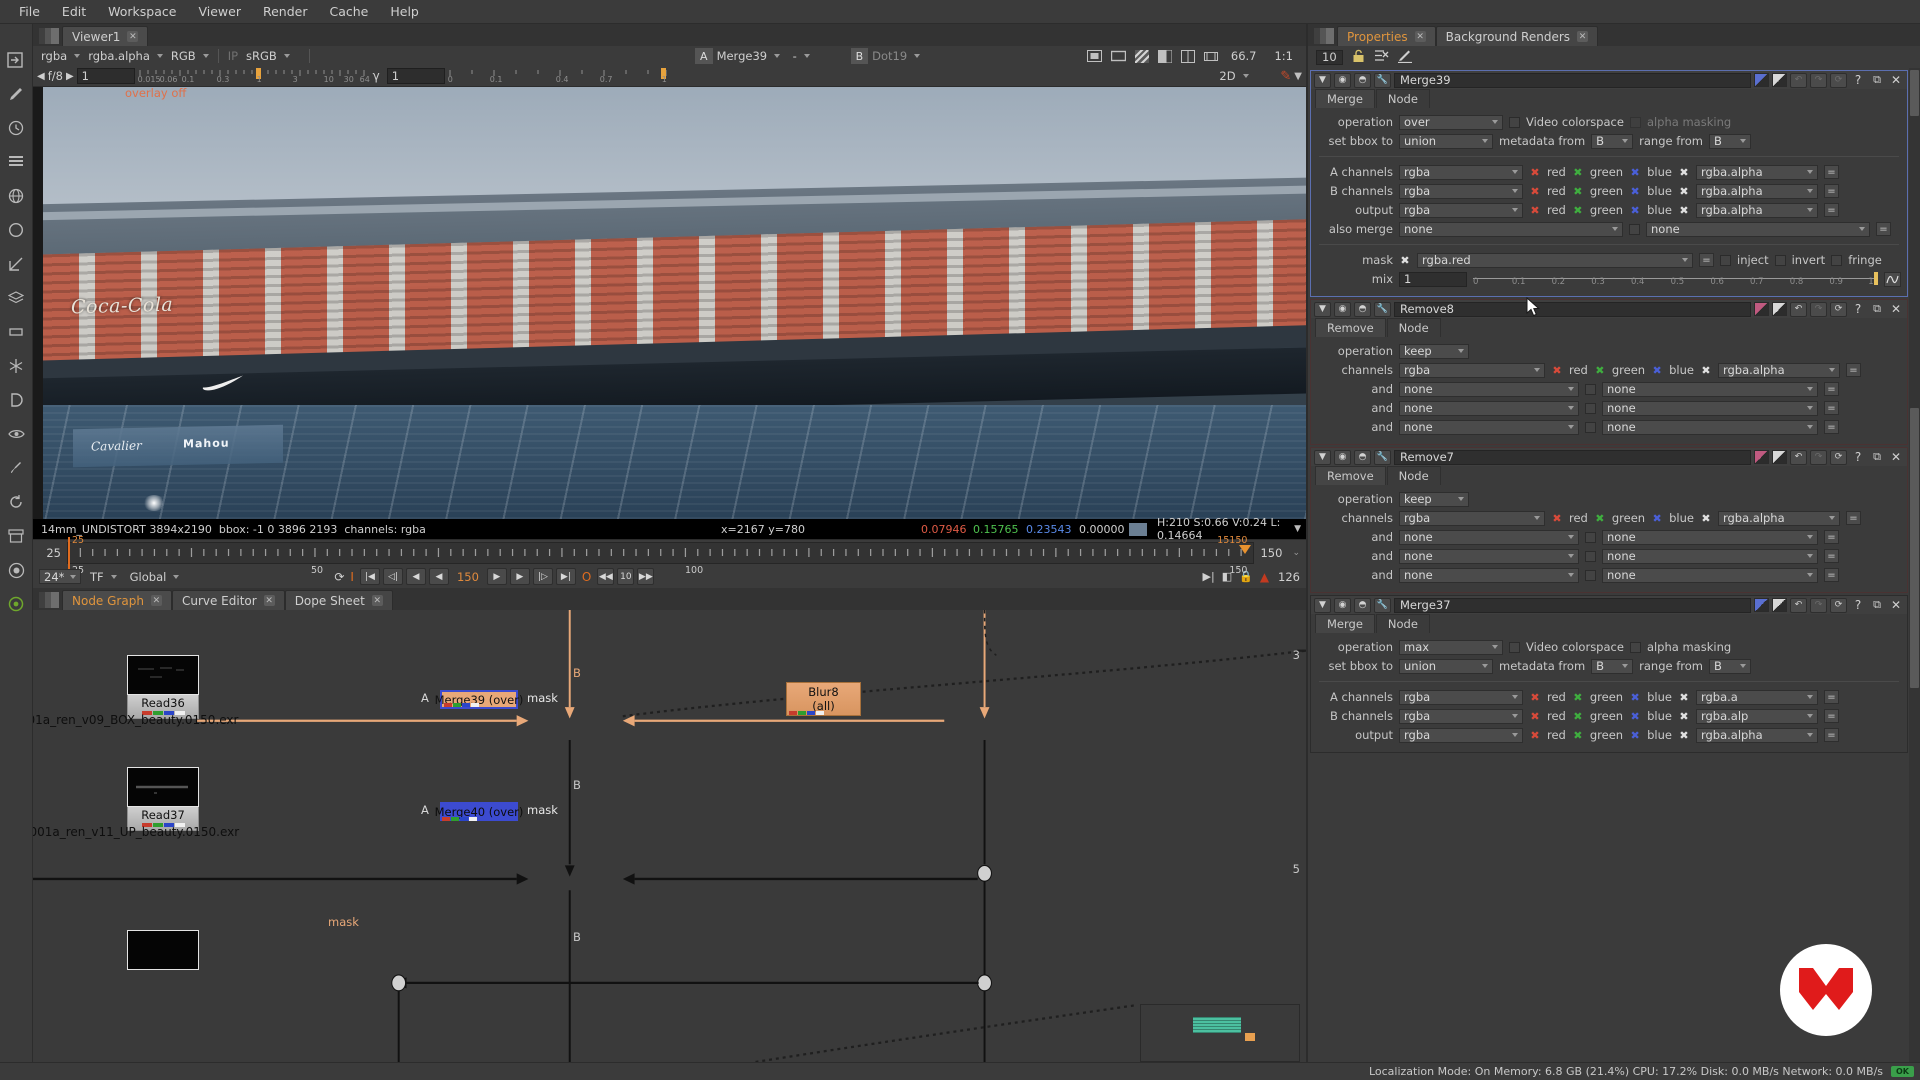 The height and width of the screenshot is (1080, 1920). Describe the element at coordinates (1831, 716) in the screenshot. I see `b-expression-button: =` at that location.